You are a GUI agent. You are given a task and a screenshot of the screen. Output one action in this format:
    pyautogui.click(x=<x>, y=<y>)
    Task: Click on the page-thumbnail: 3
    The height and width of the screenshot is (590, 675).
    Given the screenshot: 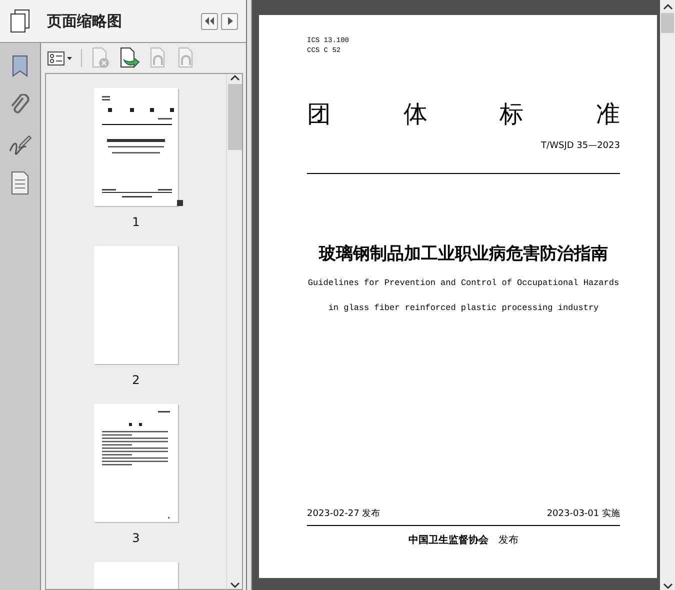 What is the action you would take?
    pyautogui.click(x=136, y=474)
    